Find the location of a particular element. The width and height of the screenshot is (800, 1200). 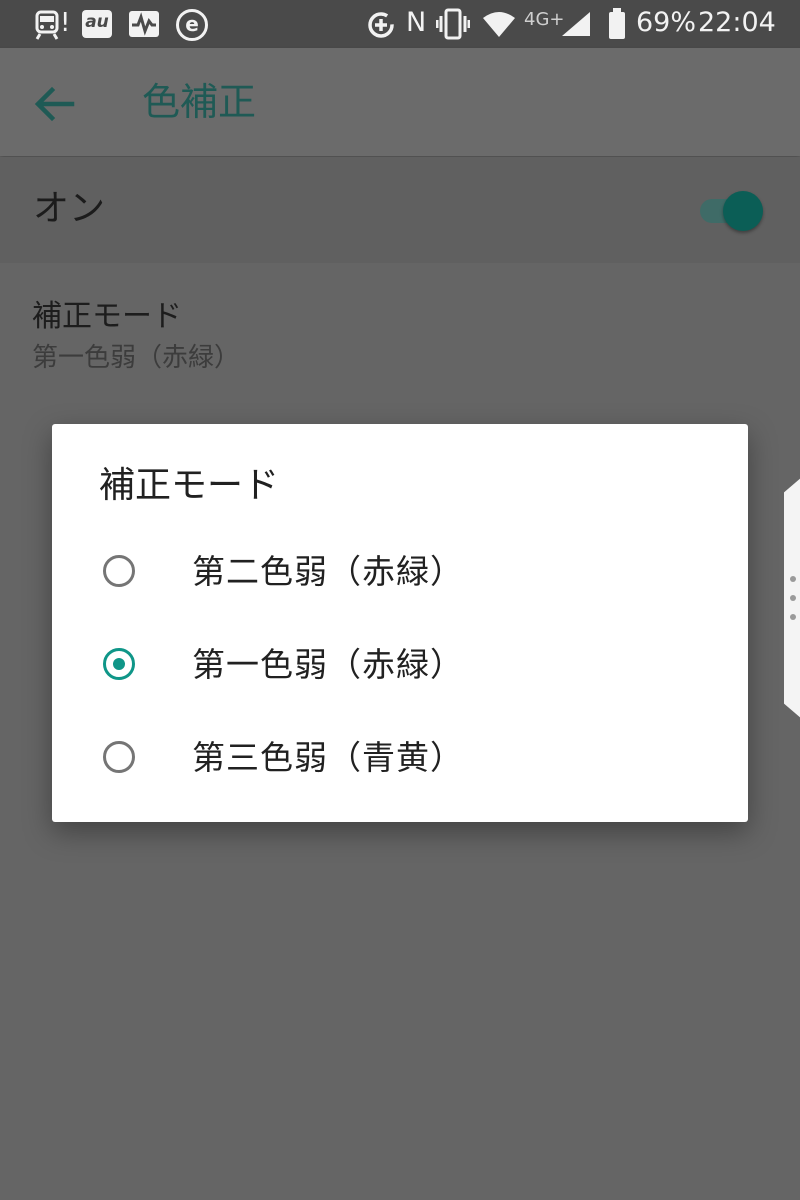

battery-icon is located at coordinates (617, 23).